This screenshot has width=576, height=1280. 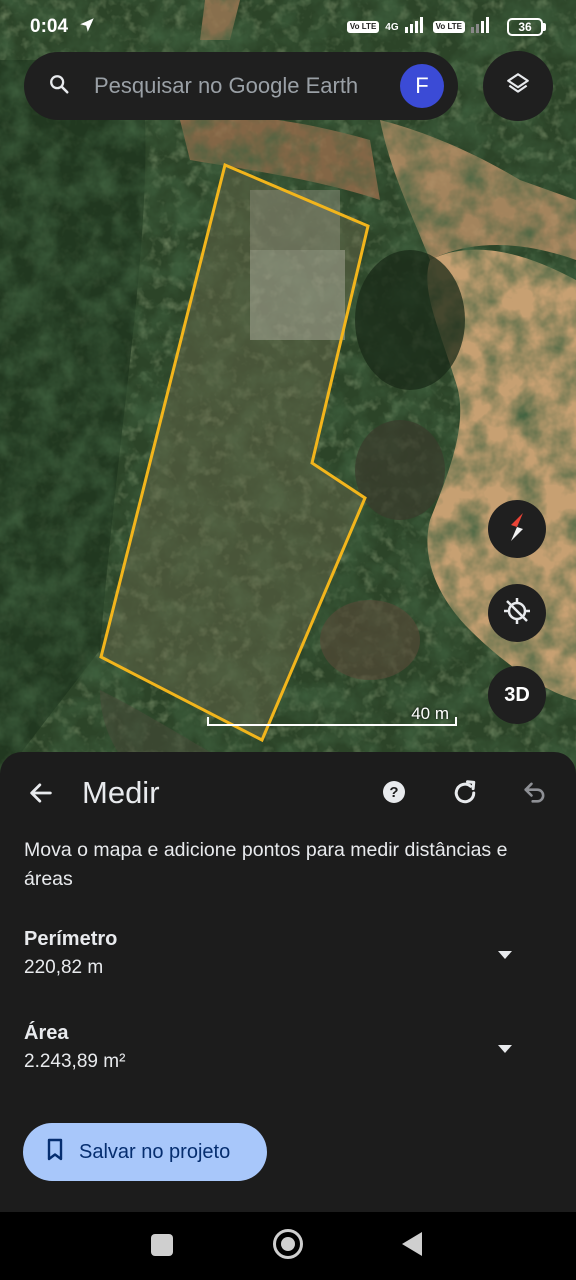 I want to click on undo-button, so click(x=536, y=793).